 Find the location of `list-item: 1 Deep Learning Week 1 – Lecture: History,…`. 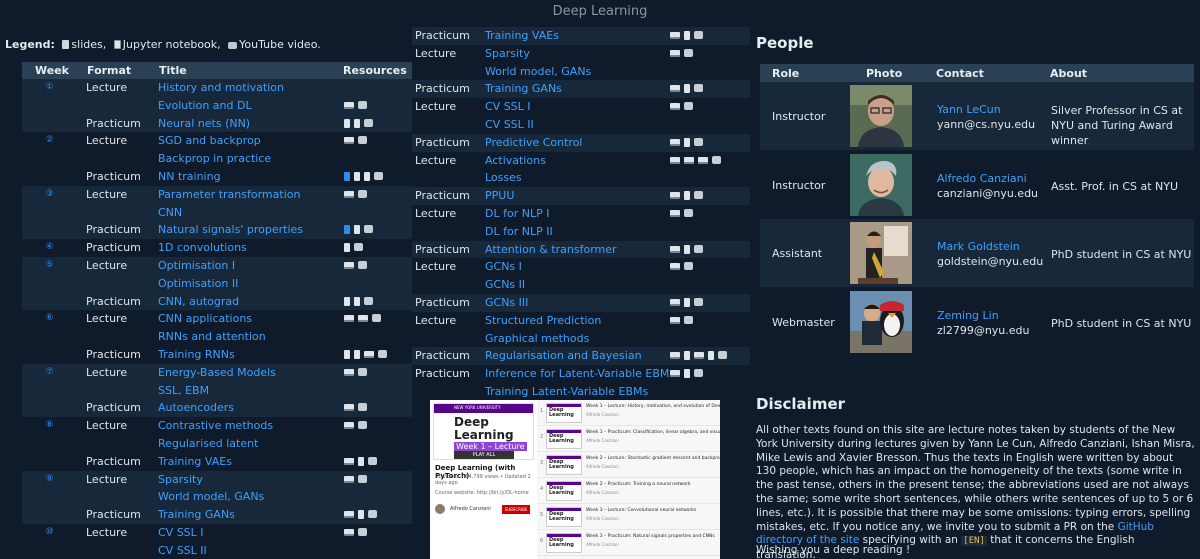

list-item: 1 Deep Learning Week 1 – Lecture: History,… is located at coordinates (629, 413).